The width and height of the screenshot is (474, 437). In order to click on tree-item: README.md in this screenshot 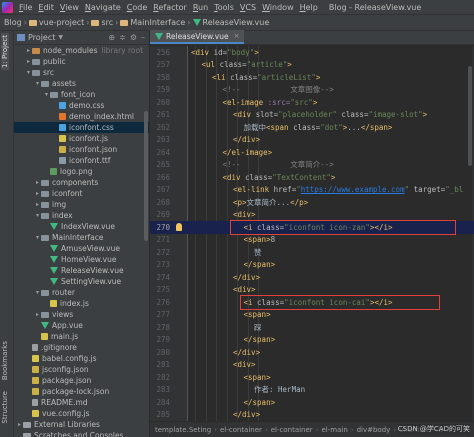, I will do `click(81, 402)`.